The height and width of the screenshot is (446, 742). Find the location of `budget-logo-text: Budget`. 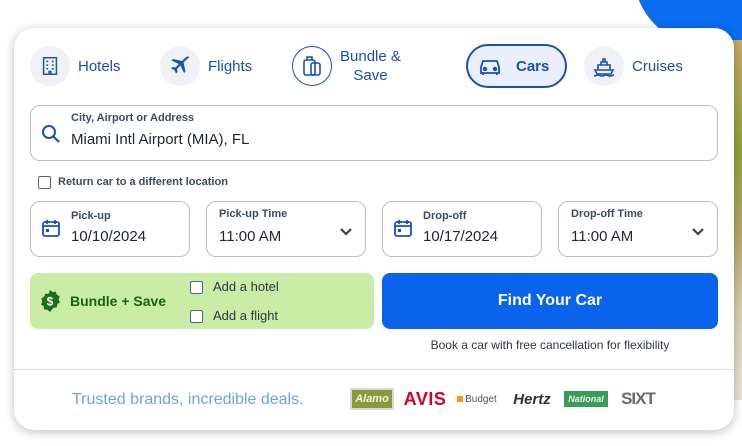

budget-logo-text: Budget is located at coordinates (481, 399).